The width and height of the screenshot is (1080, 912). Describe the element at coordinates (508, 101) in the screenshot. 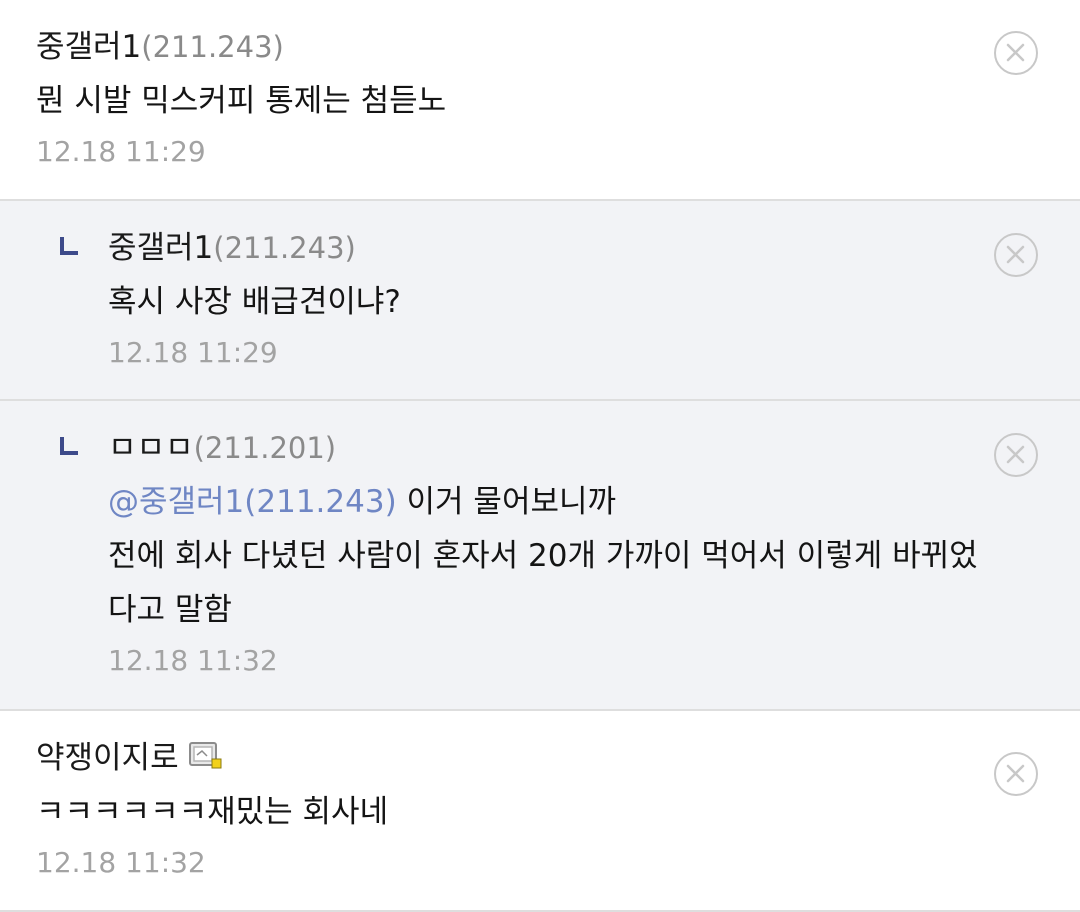

I see `comment-text: 뭔 시발 믹스커피 통제는 첨듣노` at that location.